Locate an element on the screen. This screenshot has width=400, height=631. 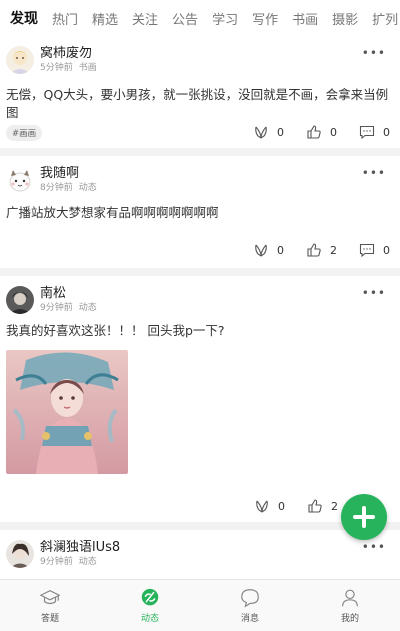
author-name: 斜澜独语lUs8 is located at coordinates (80, 548).